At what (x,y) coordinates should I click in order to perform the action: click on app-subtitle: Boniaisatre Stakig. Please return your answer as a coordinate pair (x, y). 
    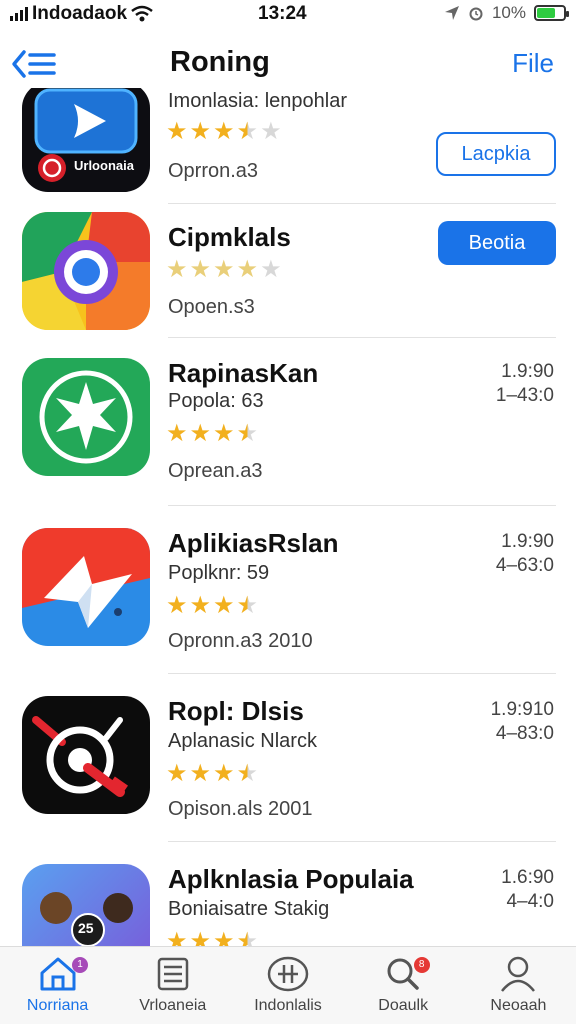
    Looking at the image, I should click on (249, 909).